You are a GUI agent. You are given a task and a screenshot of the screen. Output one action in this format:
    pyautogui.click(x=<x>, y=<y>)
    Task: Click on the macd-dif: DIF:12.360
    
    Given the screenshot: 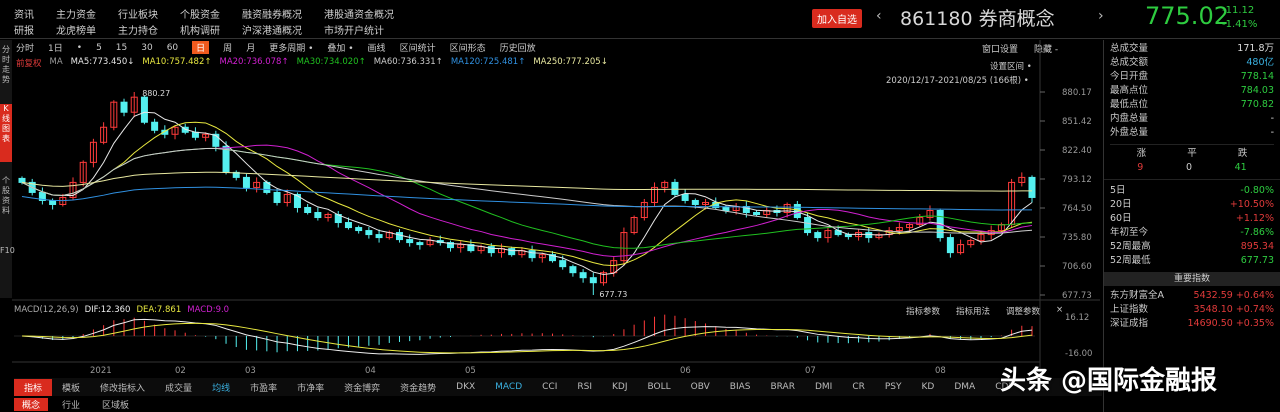 What is the action you would take?
    pyautogui.click(x=107, y=310)
    